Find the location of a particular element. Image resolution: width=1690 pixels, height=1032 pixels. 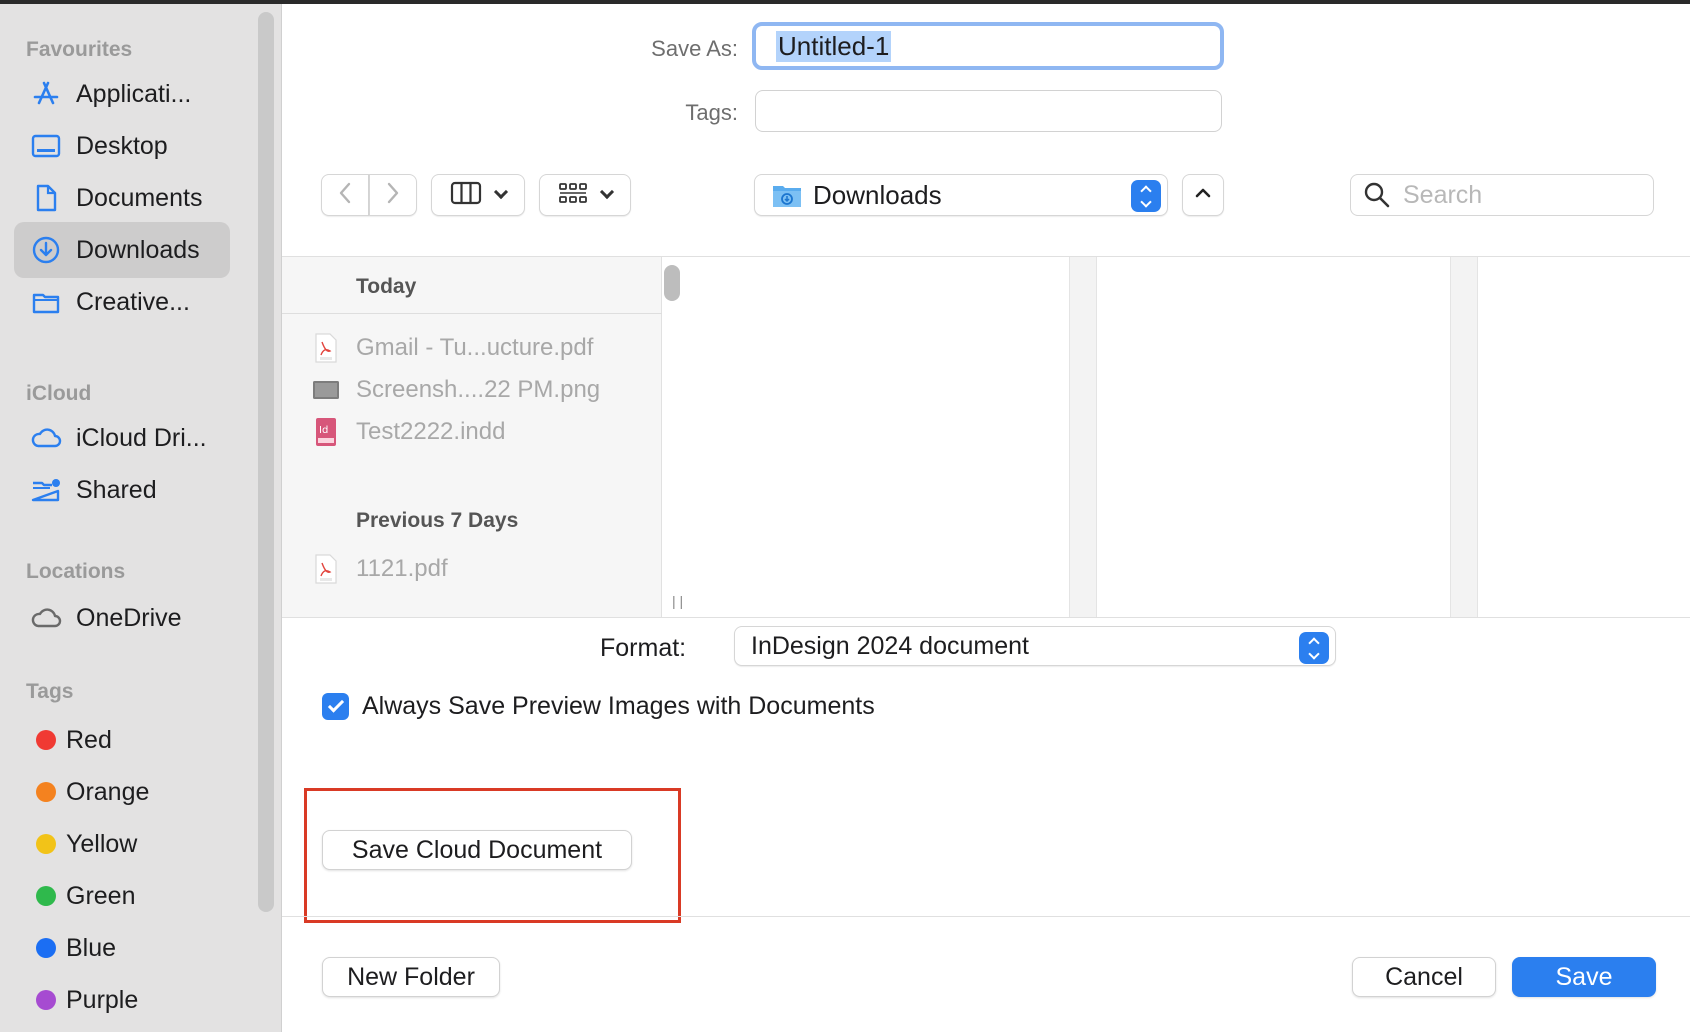

svg-text: Id is located at coordinates (323, 430).